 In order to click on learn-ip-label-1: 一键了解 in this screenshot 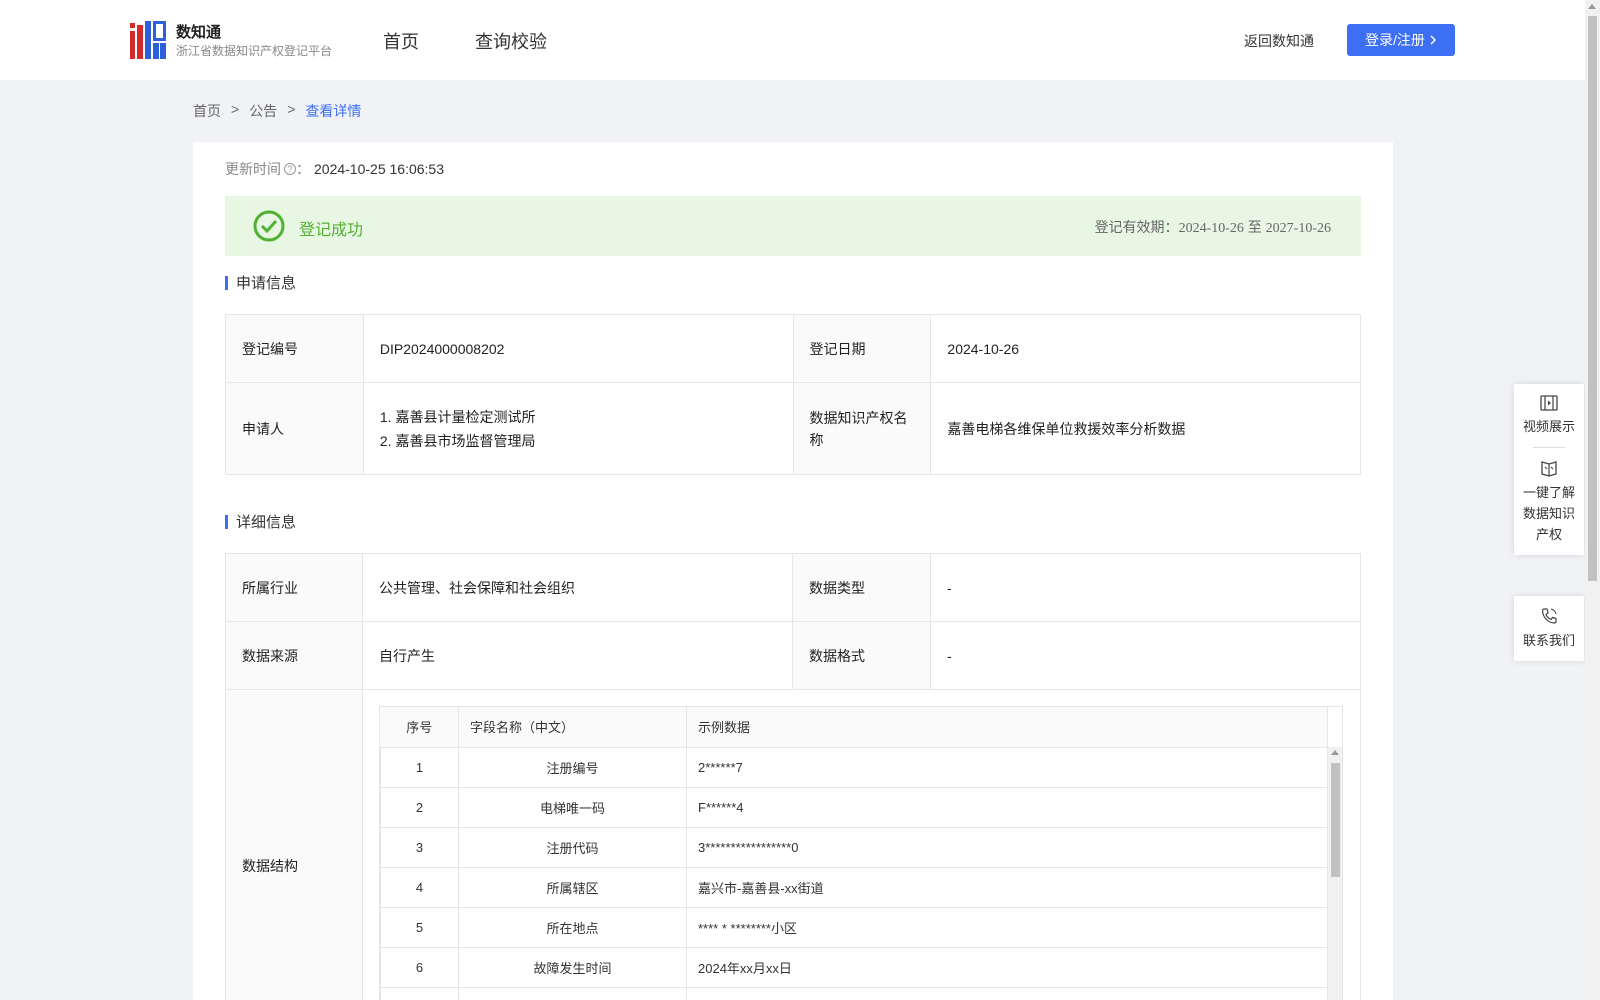, I will do `click(1548, 492)`.